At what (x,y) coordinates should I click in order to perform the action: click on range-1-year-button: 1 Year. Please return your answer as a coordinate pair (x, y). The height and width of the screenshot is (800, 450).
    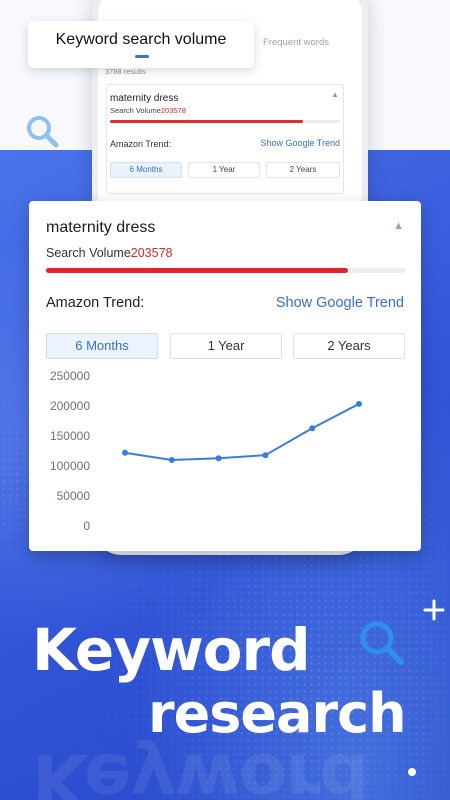
    Looking at the image, I should click on (226, 346).